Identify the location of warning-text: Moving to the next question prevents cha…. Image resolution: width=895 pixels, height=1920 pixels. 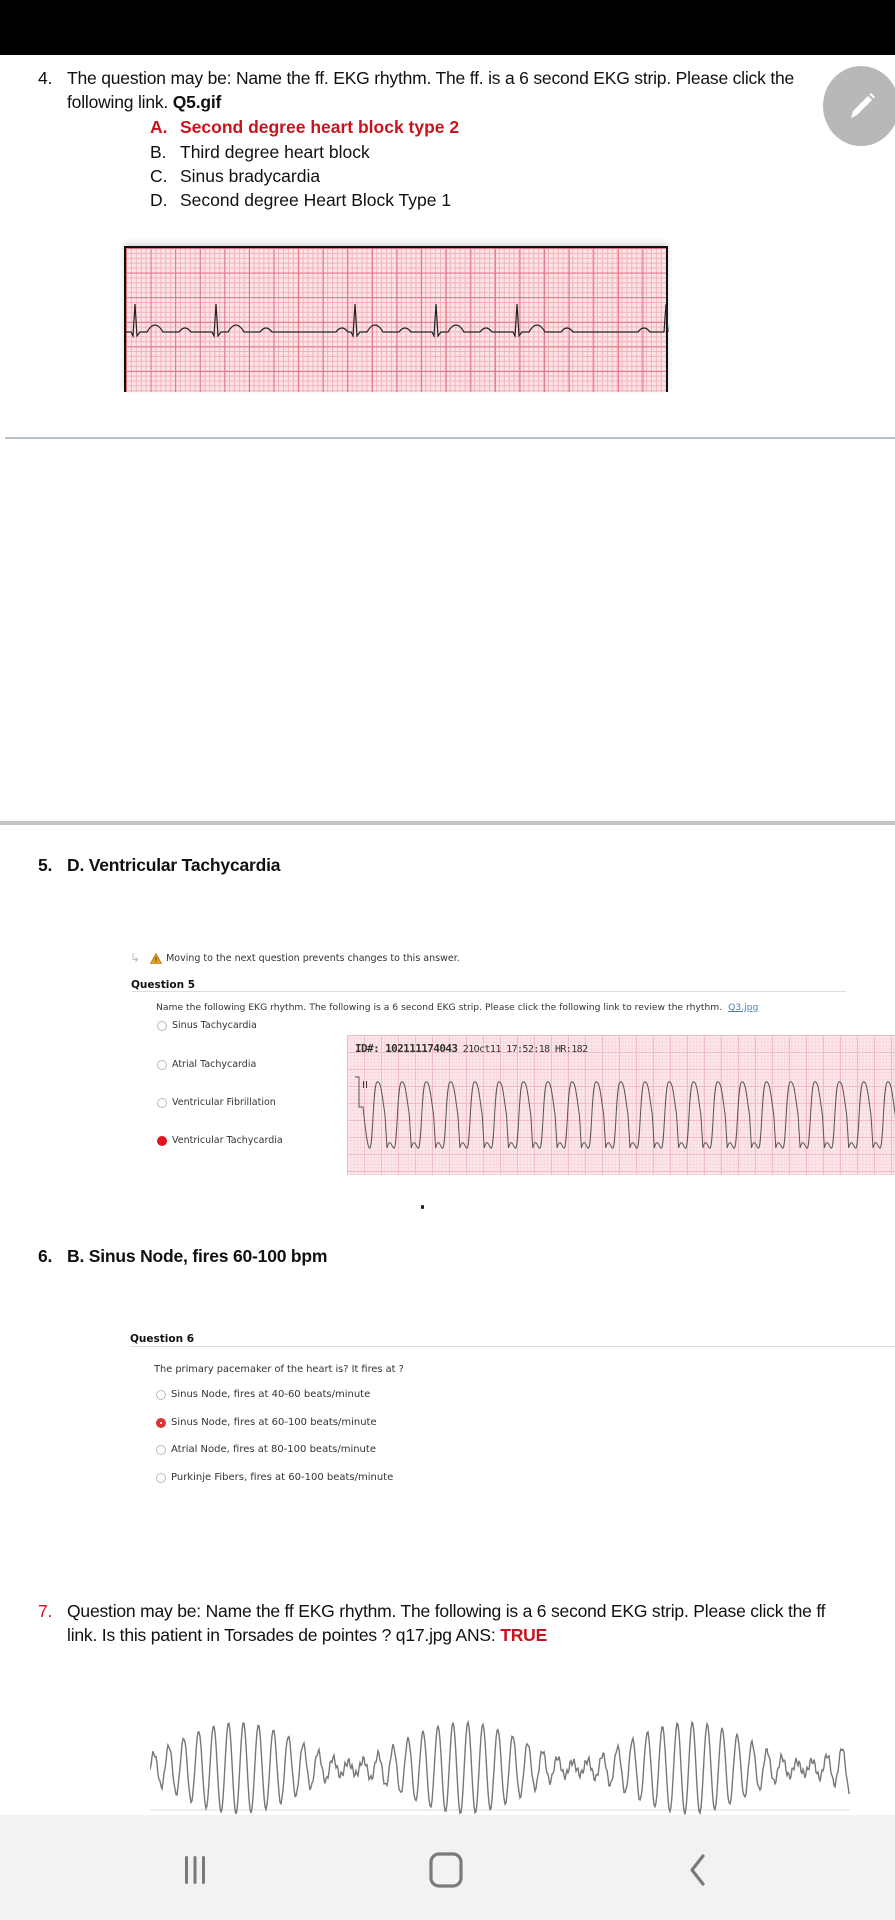
(313, 958).